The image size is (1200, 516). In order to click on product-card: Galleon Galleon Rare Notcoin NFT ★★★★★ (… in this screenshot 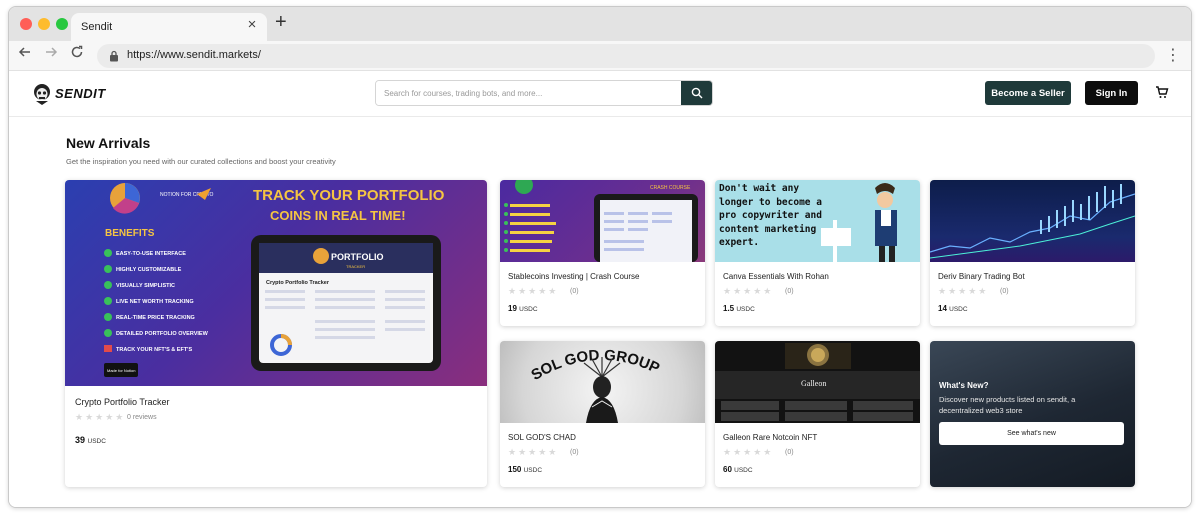, I will do `click(817, 414)`.